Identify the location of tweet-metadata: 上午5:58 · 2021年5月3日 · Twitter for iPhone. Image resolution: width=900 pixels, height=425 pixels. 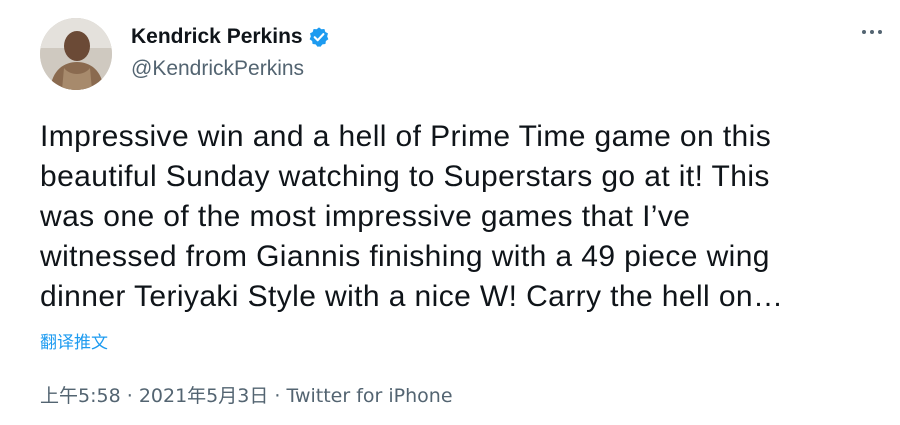
(246, 396).